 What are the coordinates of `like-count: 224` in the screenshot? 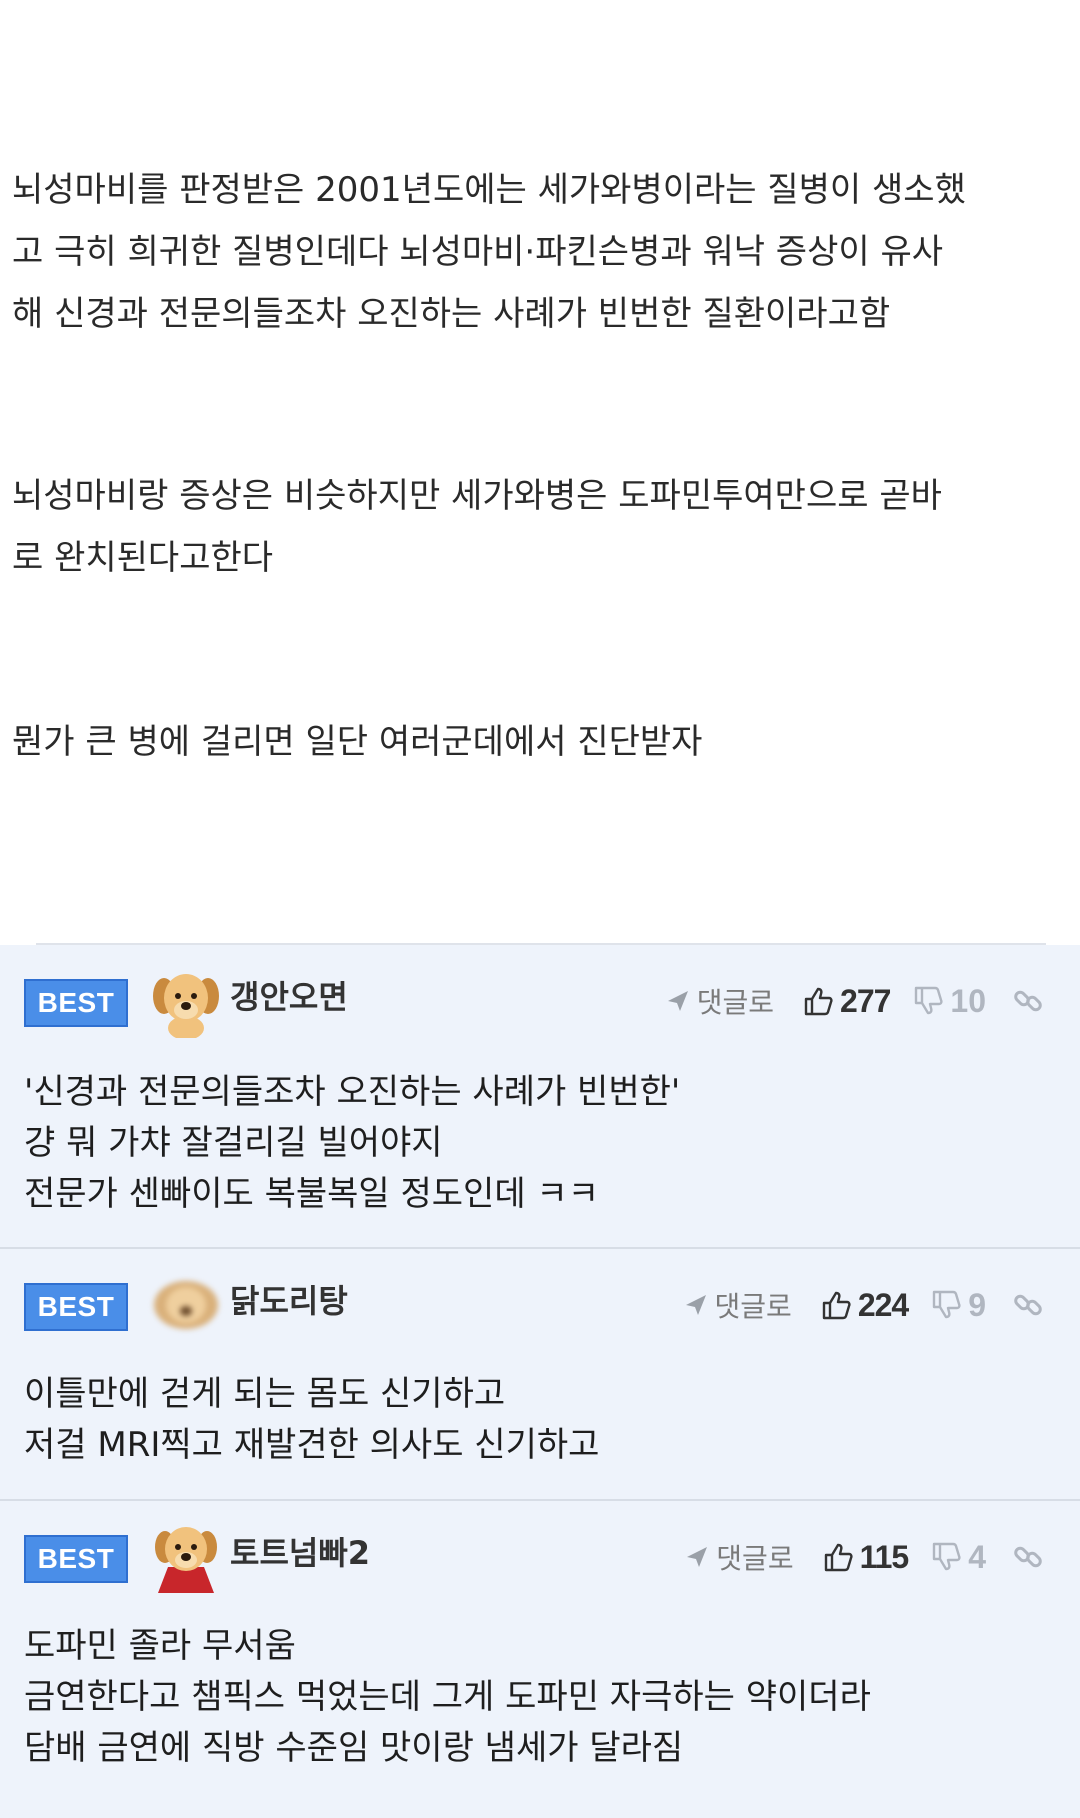 It's located at (883, 1304).